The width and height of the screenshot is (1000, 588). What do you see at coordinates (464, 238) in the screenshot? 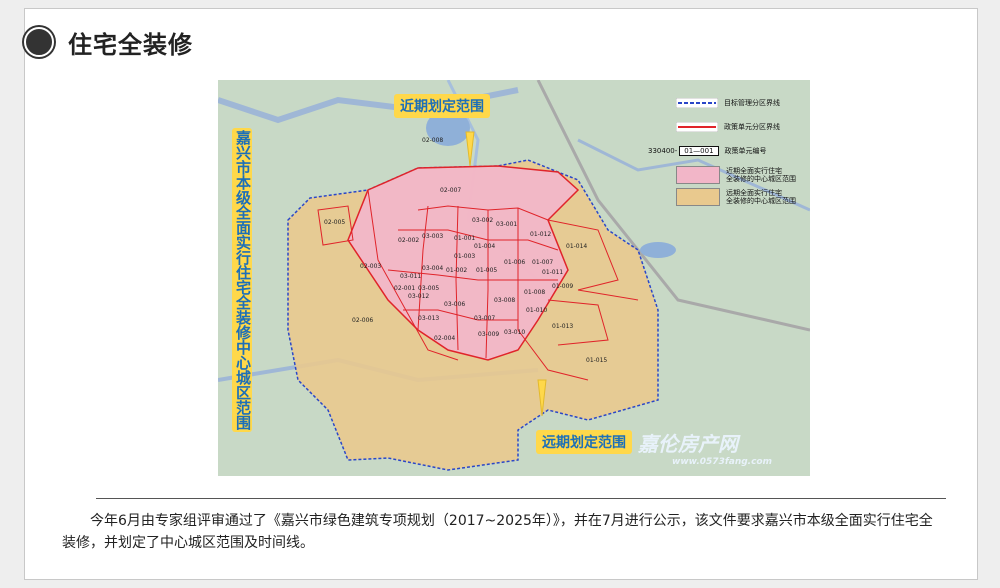
I see `policy-unit-label: 01-001` at bounding box center [464, 238].